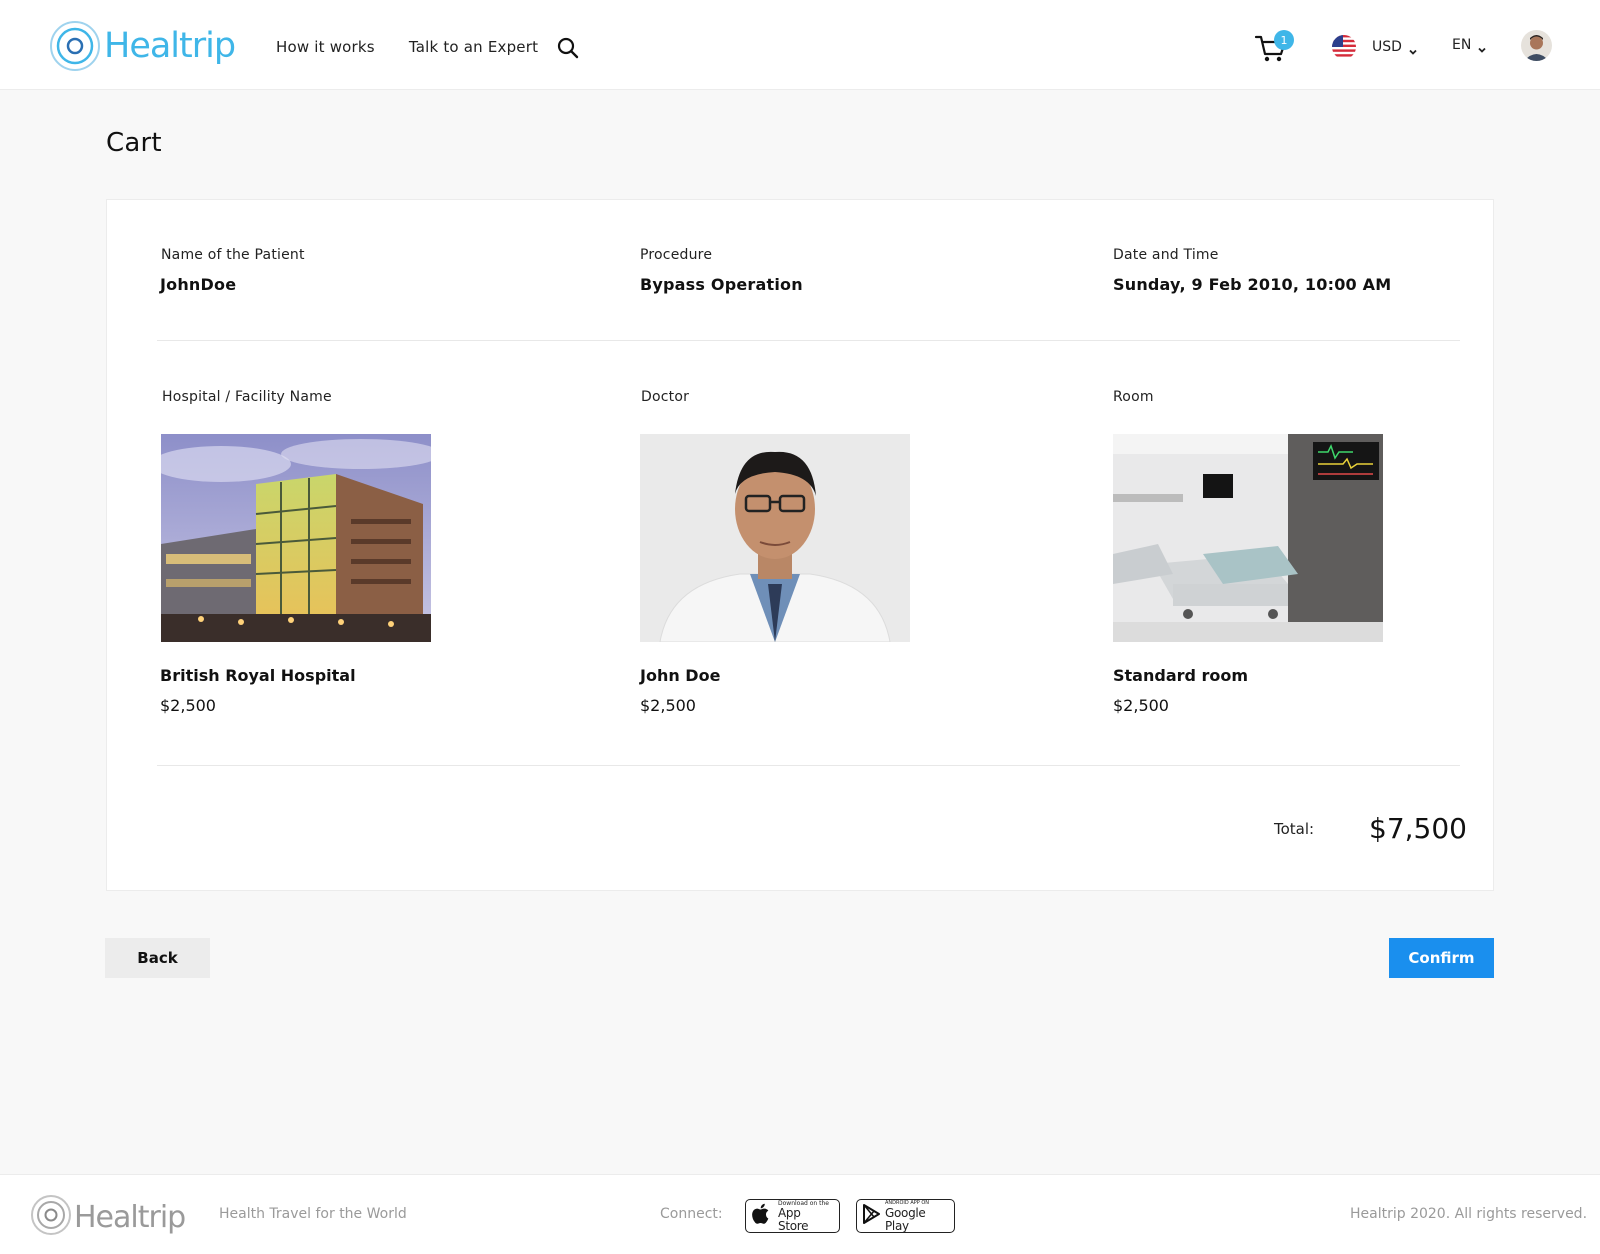  I want to click on google-play-badge: ANDROID APP ON Google Play, so click(905, 1216).